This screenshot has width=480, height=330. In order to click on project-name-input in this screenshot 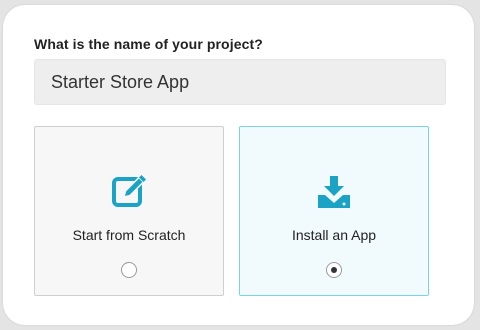, I will do `click(240, 82)`.